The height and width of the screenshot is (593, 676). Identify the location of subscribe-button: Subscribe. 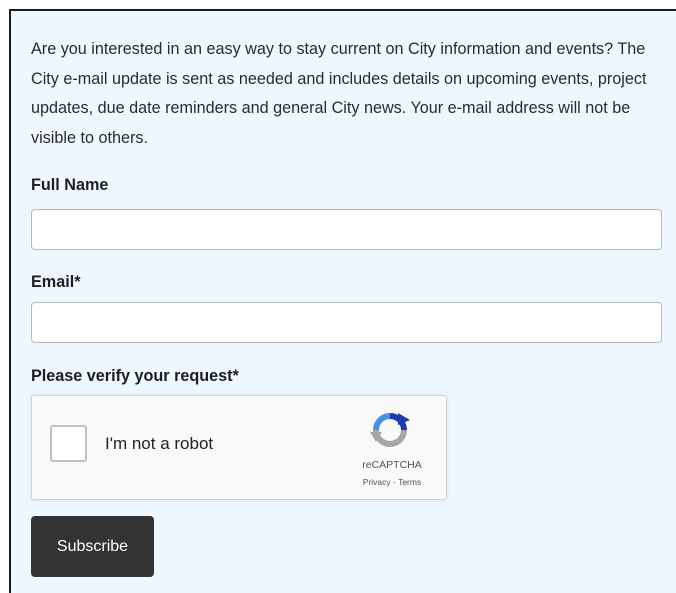
(92, 546).